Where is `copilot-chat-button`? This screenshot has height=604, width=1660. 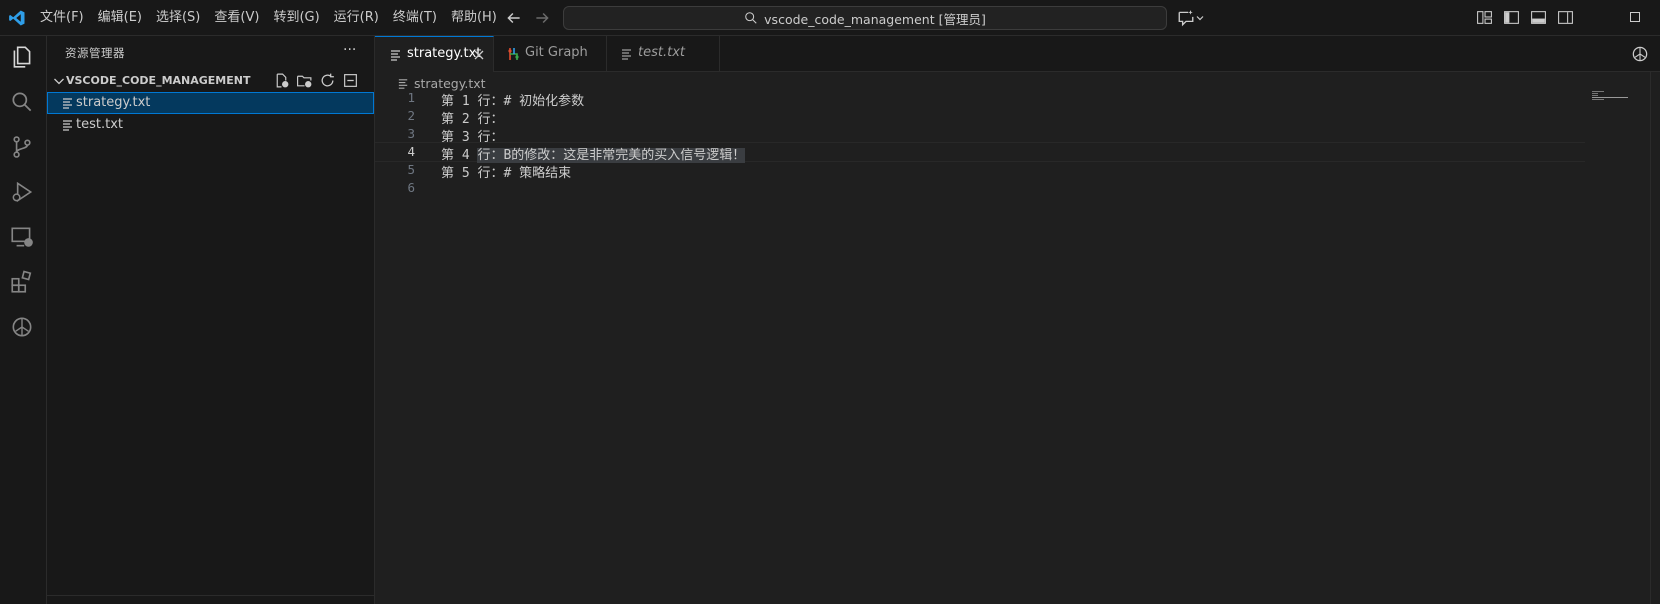 copilot-chat-button is located at coordinates (1193, 18).